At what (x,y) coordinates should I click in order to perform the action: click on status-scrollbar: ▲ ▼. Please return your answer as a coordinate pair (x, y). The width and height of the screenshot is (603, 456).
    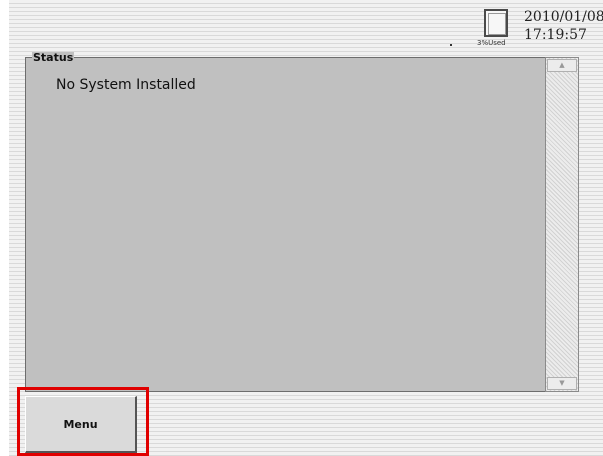
    Looking at the image, I should click on (562, 224).